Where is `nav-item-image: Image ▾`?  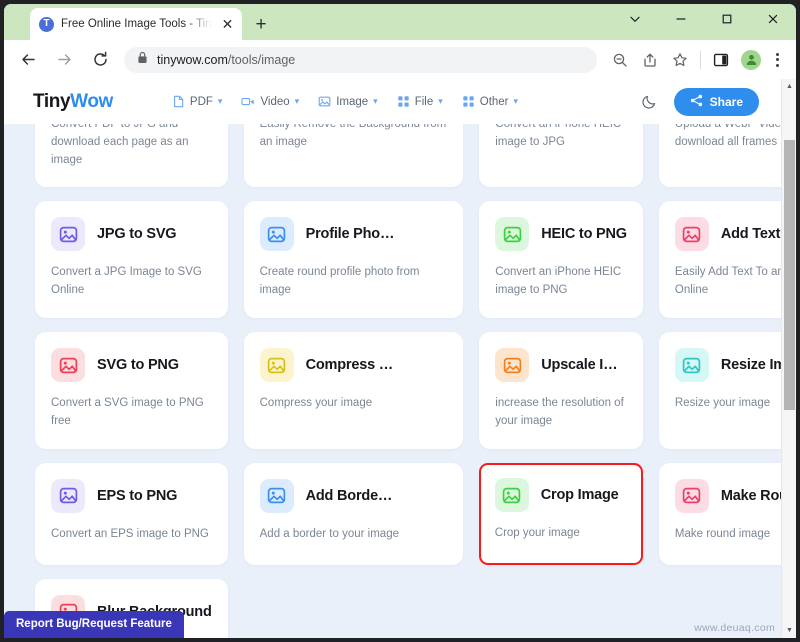
nav-item-image: Image ▾ is located at coordinates (348, 101).